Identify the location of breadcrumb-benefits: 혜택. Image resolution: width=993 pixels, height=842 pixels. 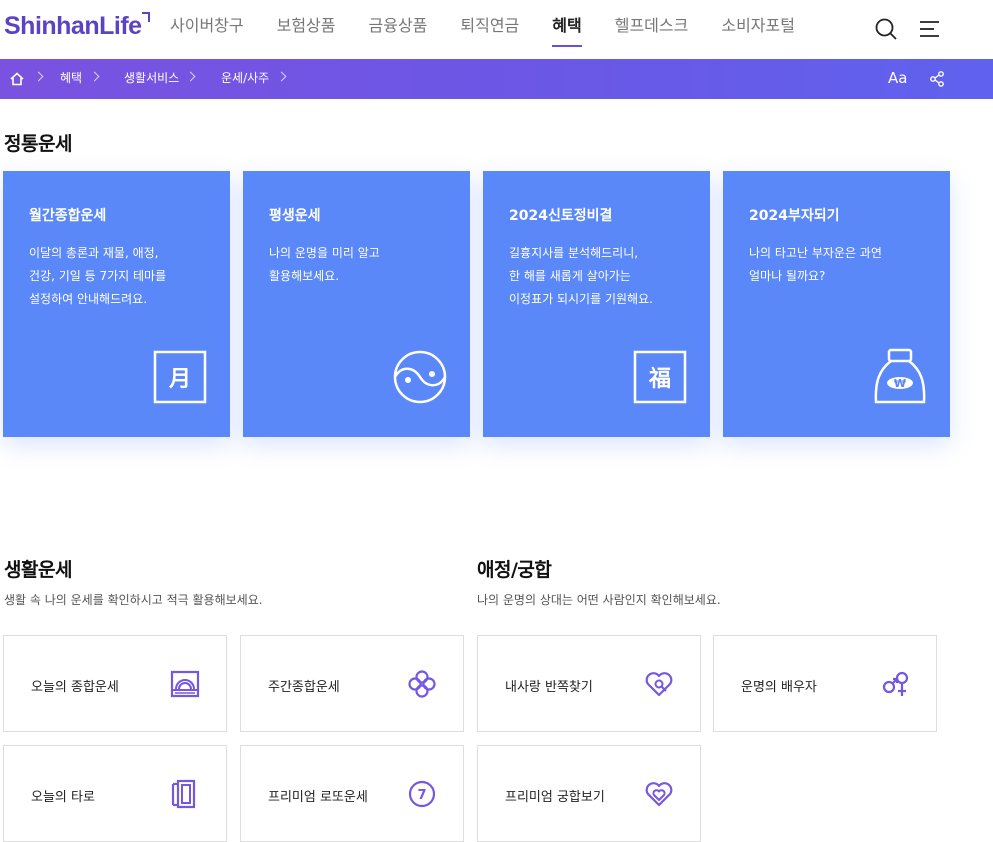
(71, 79).